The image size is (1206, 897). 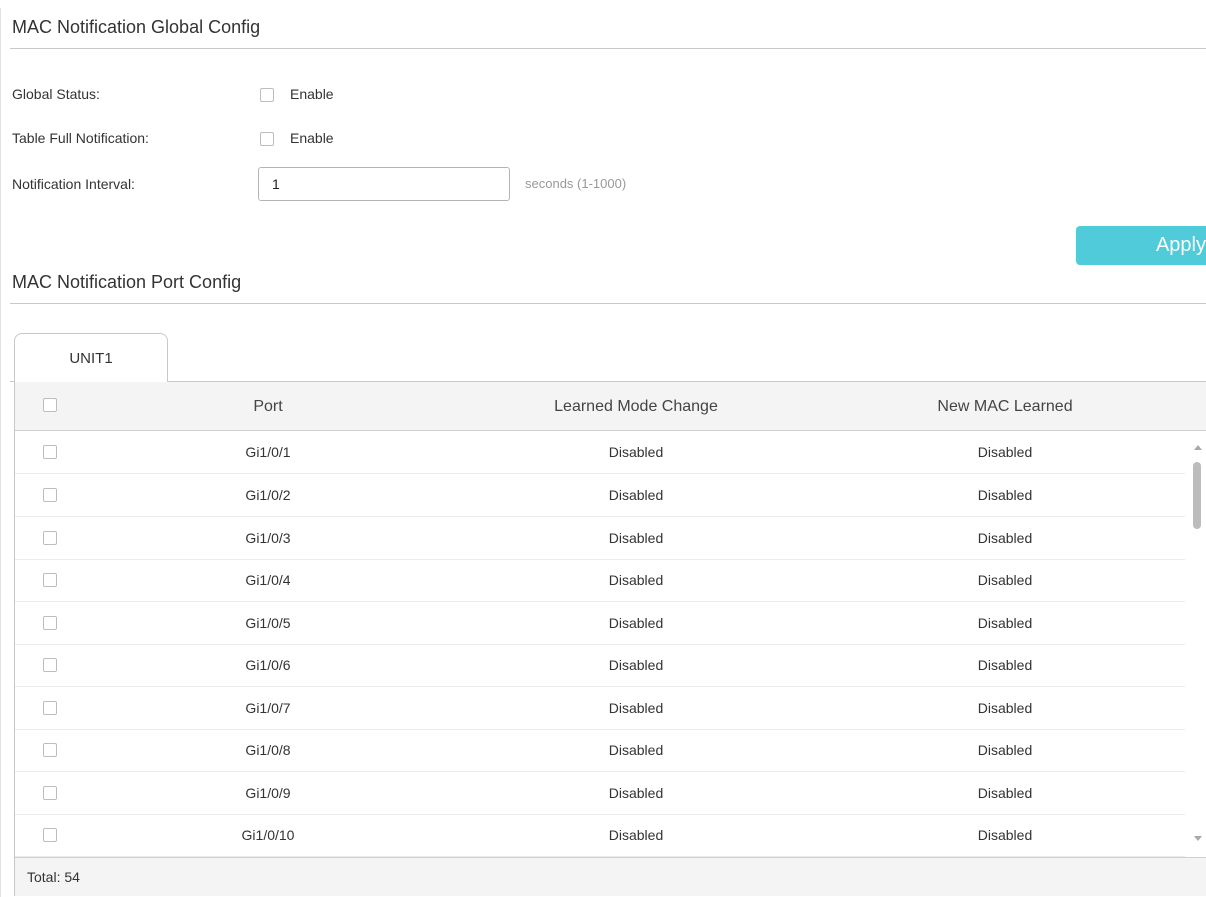 I want to click on port-cell: Gi1/0/9, so click(x=268, y=793).